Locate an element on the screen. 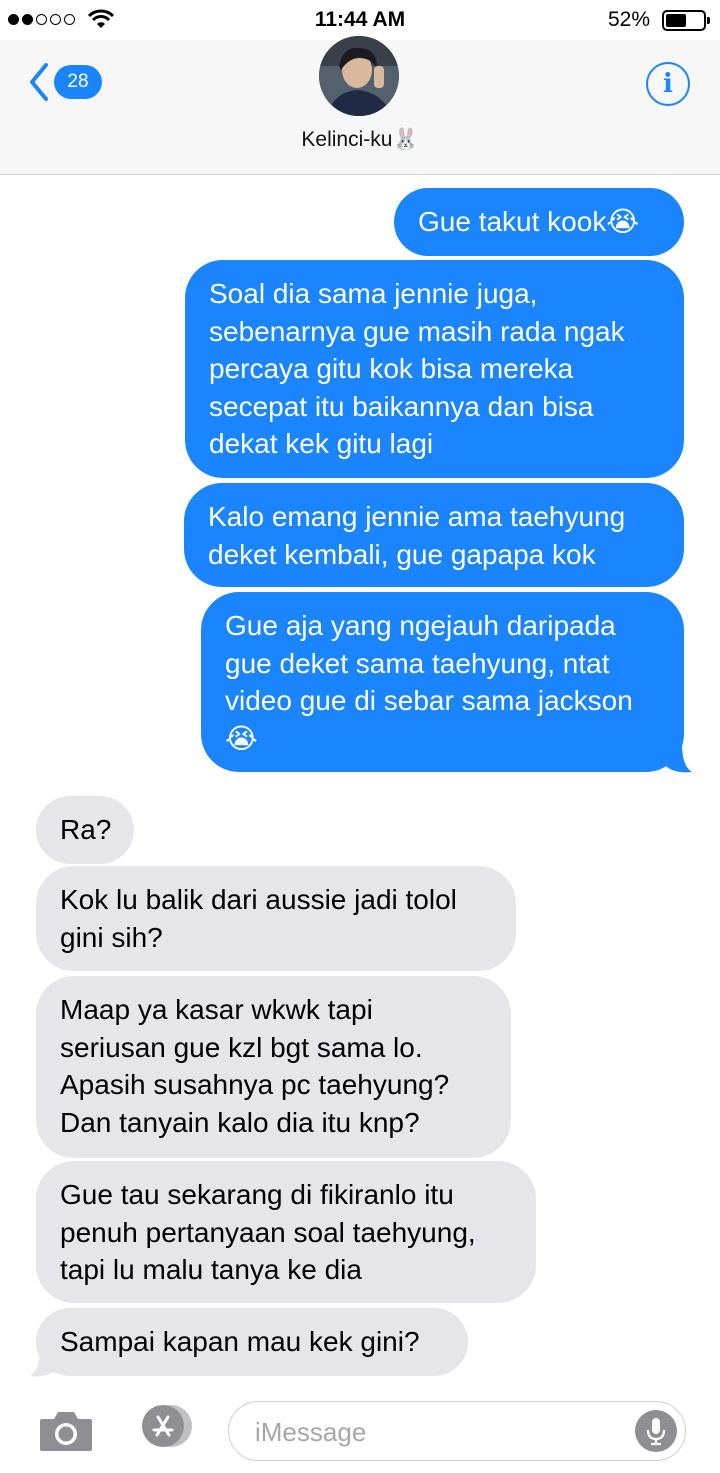 This screenshot has width=720, height=1473. back-button: 28 is located at coordinates (65, 82).